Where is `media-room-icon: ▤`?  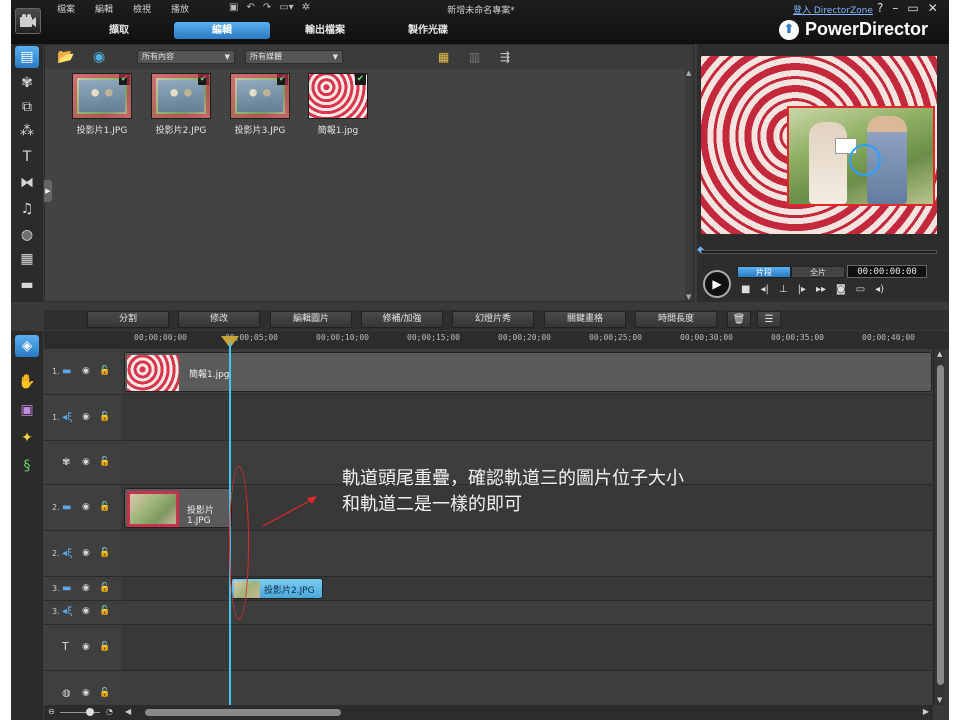
media-room-icon: ▤ is located at coordinates (27, 57).